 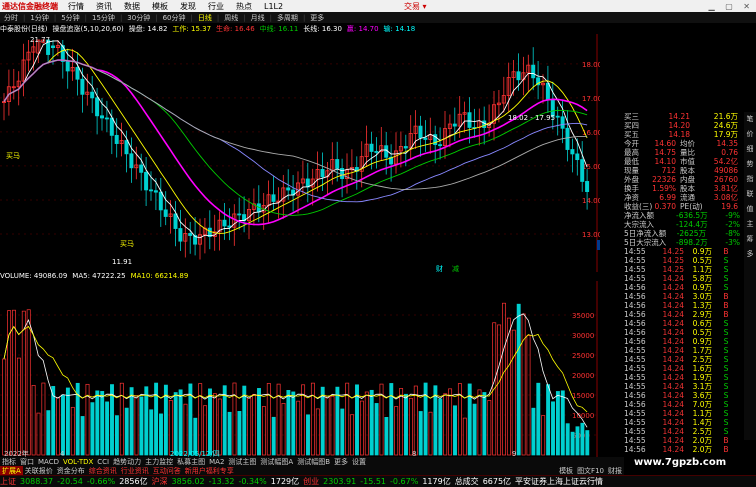 I want to click on period-tab-4: 30分钟, so click(x=138, y=18).